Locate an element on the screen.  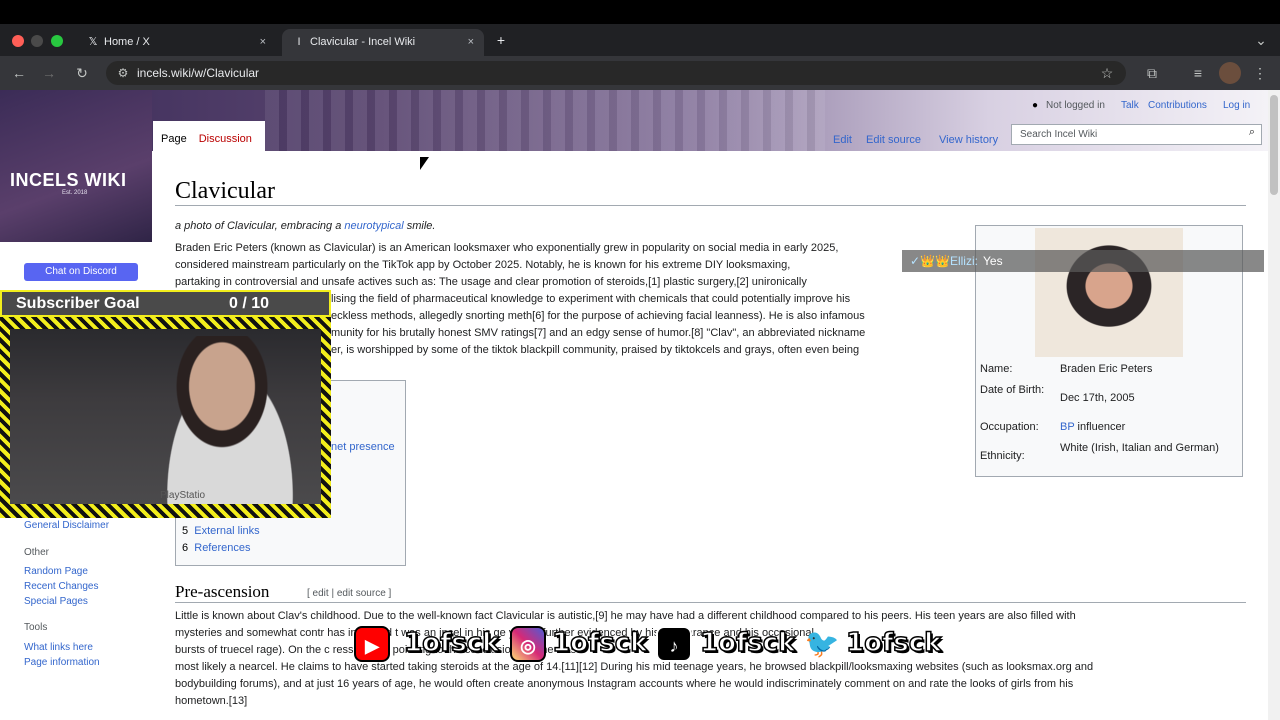
forward-icon: → is located at coordinates (49, 73).